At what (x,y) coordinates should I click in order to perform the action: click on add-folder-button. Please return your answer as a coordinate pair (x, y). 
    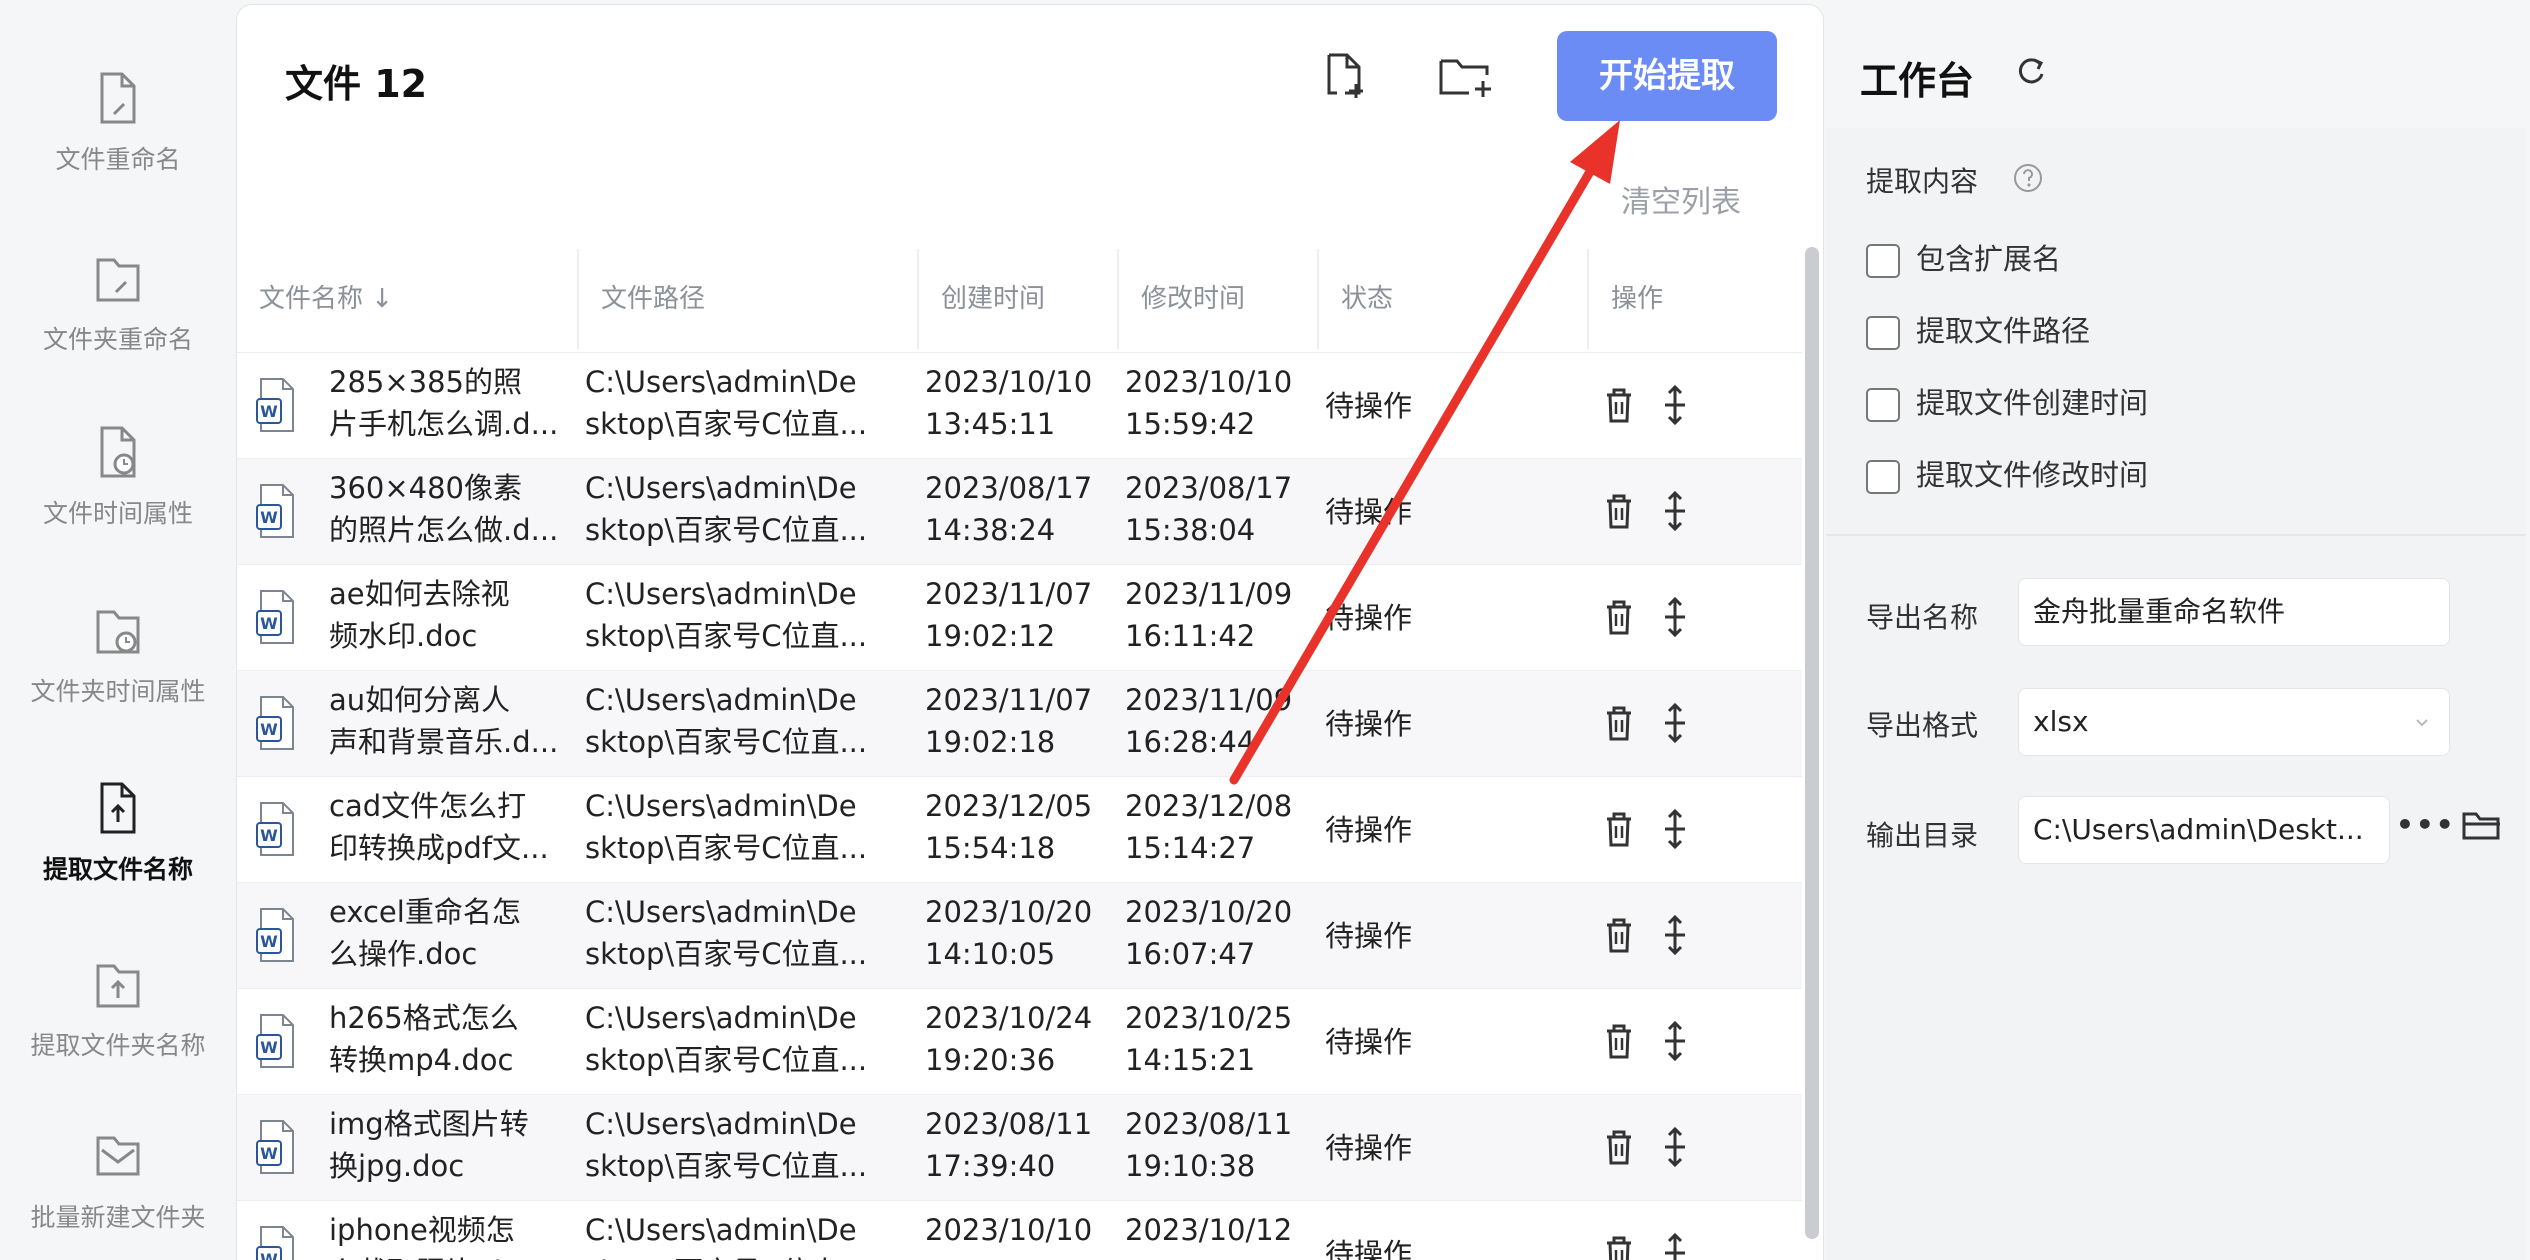
    Looking at the image, I should click on (1465, 77).